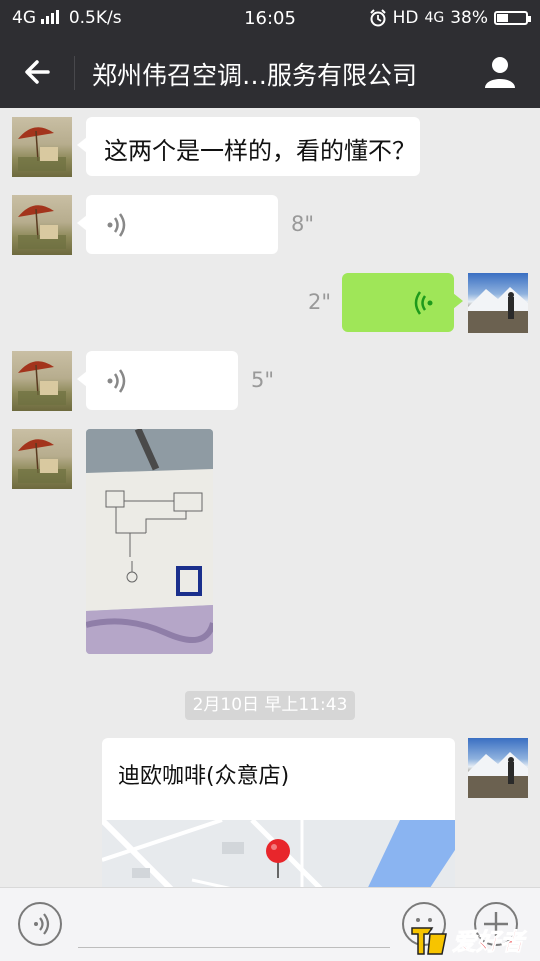  I want to click on image-message, so click(149, 541).